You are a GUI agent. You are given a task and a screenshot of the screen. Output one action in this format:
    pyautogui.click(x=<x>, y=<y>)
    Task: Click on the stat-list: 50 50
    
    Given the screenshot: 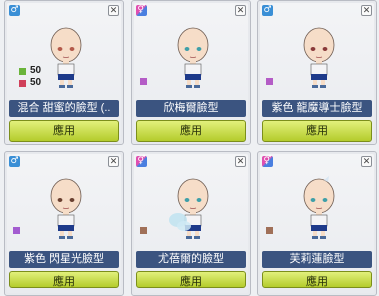 What is the action you would take?
    pyautogui.click(x=30, y=77)
    